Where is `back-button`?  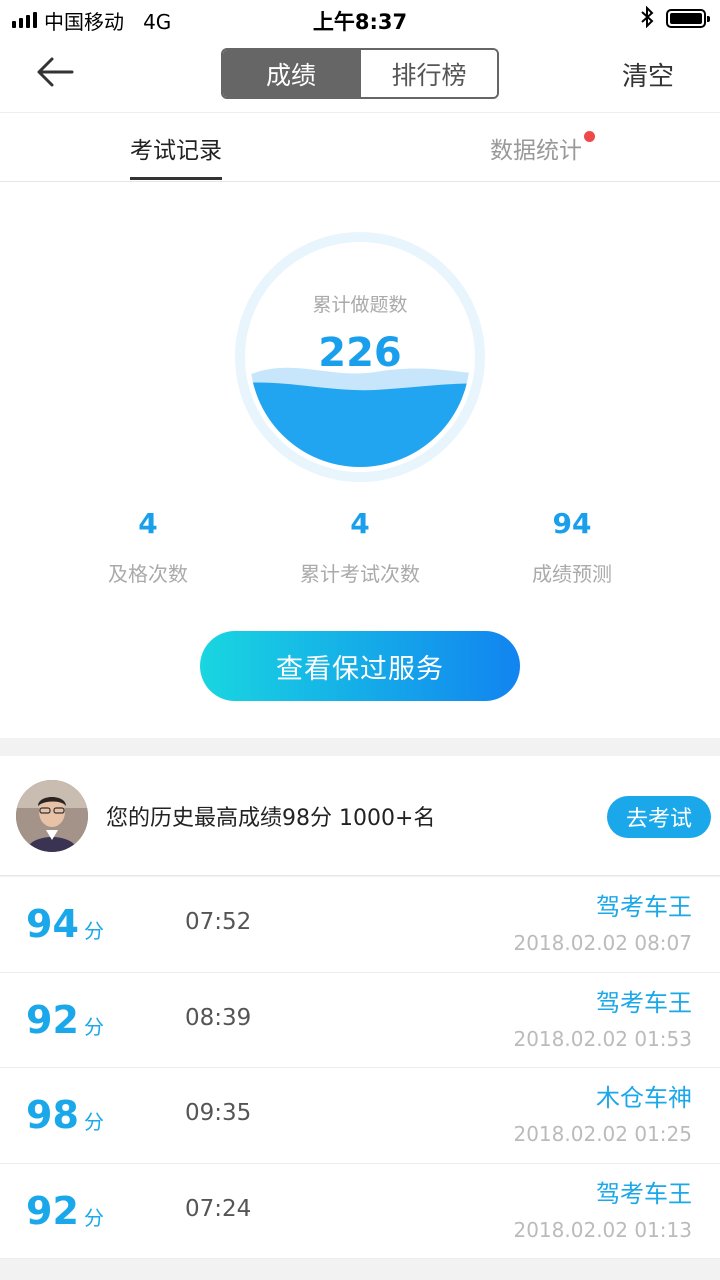 back-button is located at coordinates (56, 72).